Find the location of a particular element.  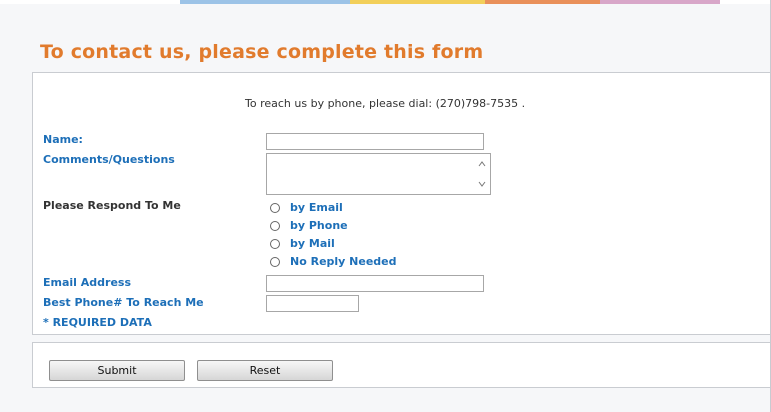

response-option-no-reply: No Reply Needed is located at coordinates (333, 261).